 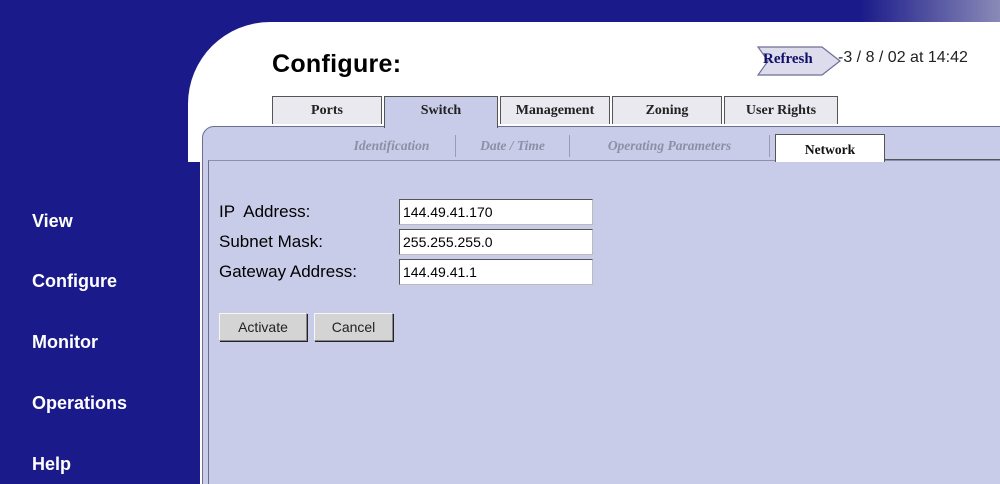 I want to click on refresh-label: Refresh, so click(x=788, y=59).